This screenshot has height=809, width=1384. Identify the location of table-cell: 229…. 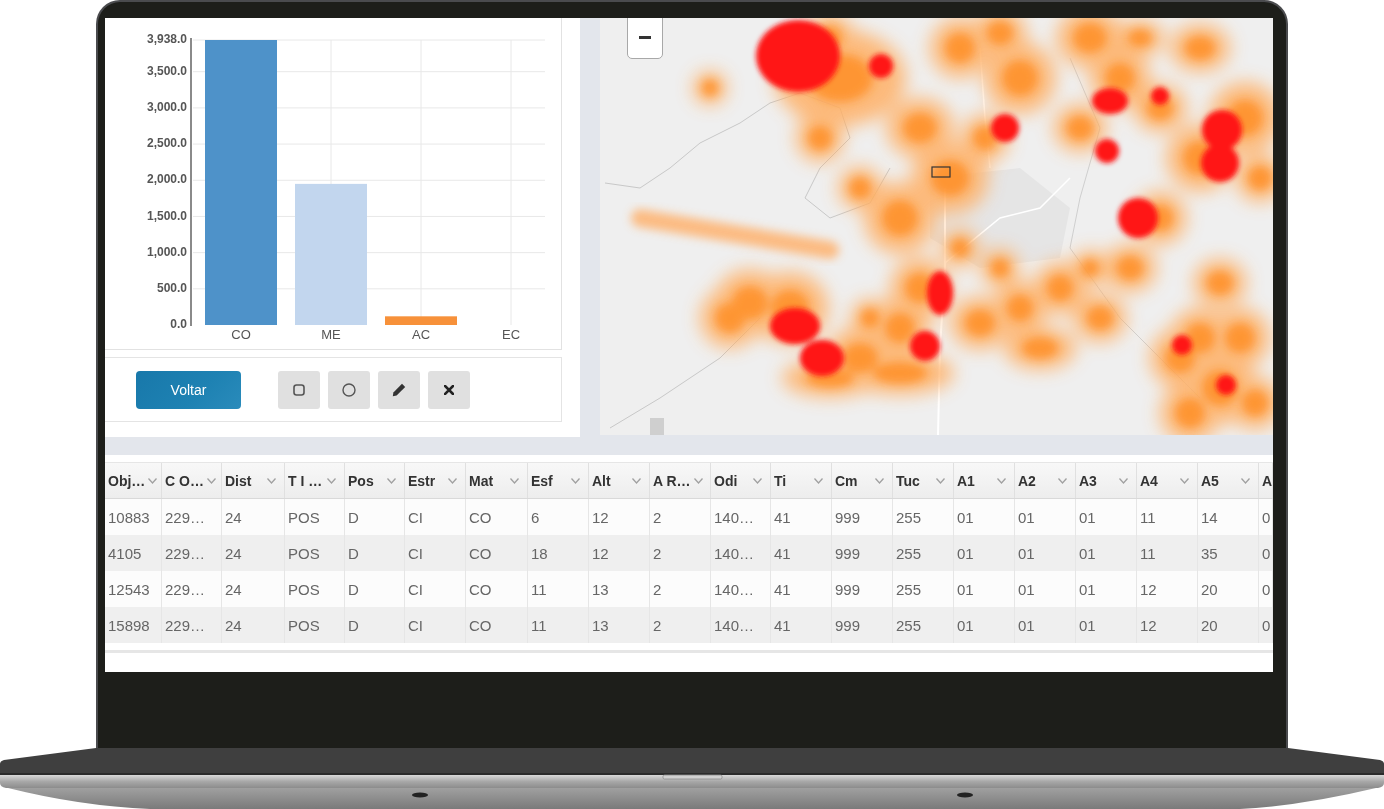
(192, 625).